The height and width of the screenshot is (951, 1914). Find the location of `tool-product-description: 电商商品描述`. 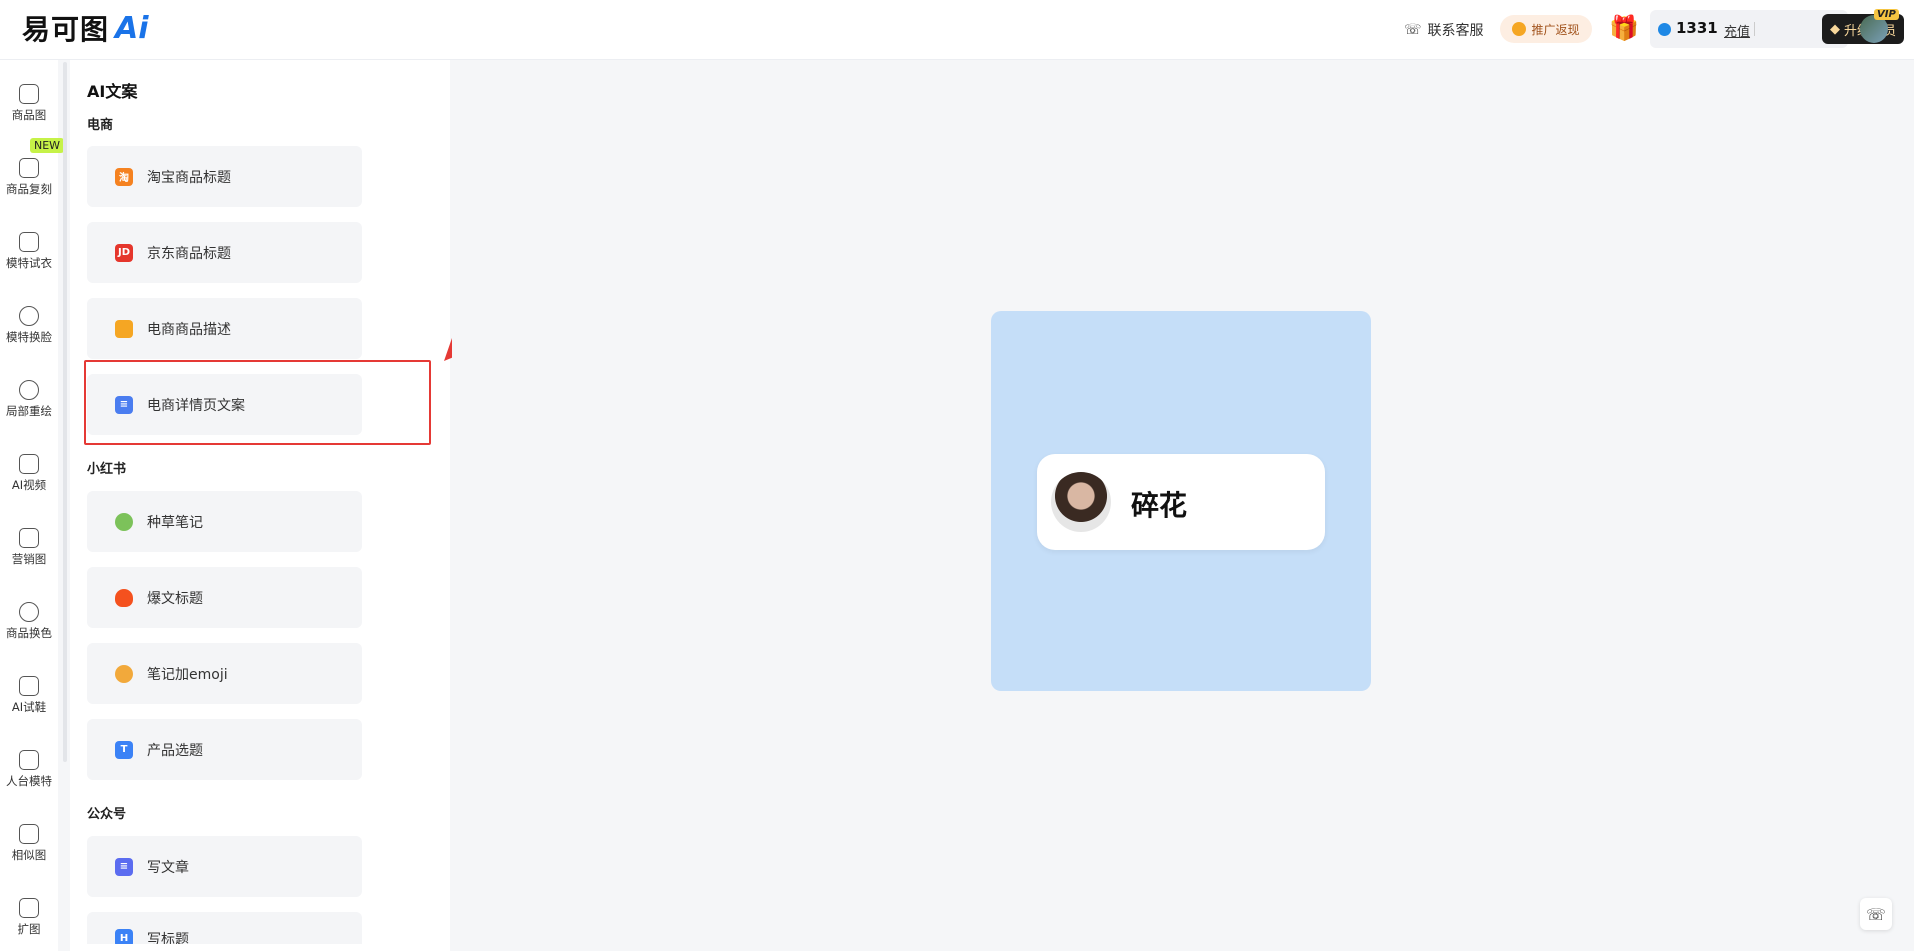

tool-product-description: 电商商品描述 is located at coordinates (224, 328).